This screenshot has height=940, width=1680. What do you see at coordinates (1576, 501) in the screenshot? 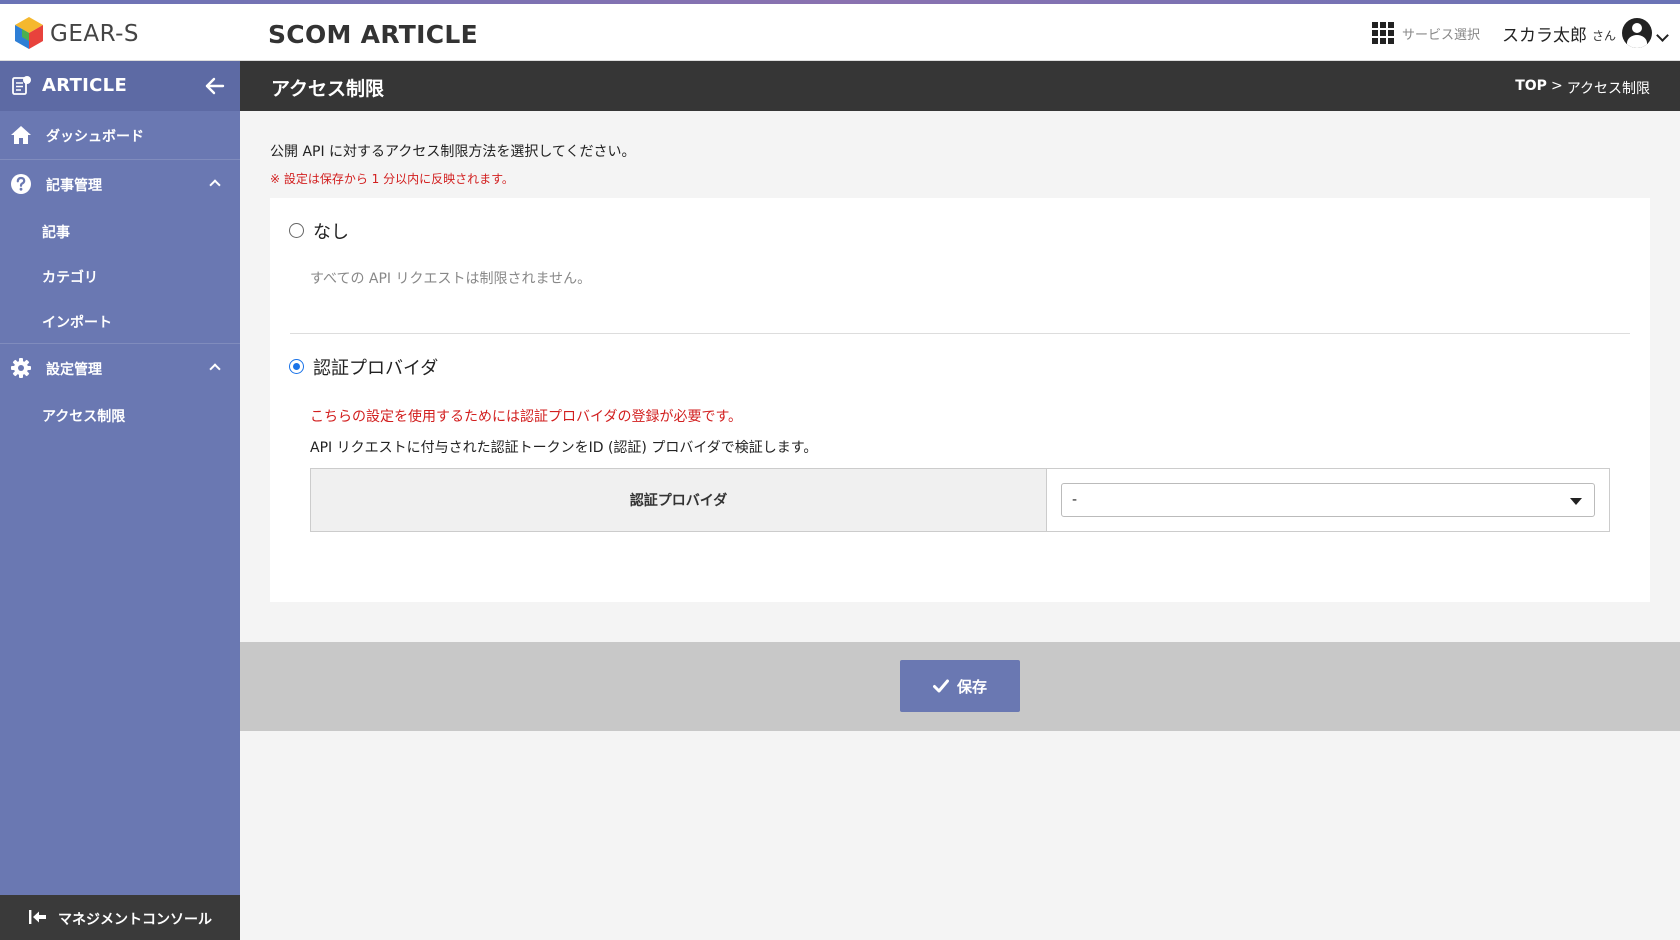
I see `caret-down-icon` at bounding box center [1576, 501].